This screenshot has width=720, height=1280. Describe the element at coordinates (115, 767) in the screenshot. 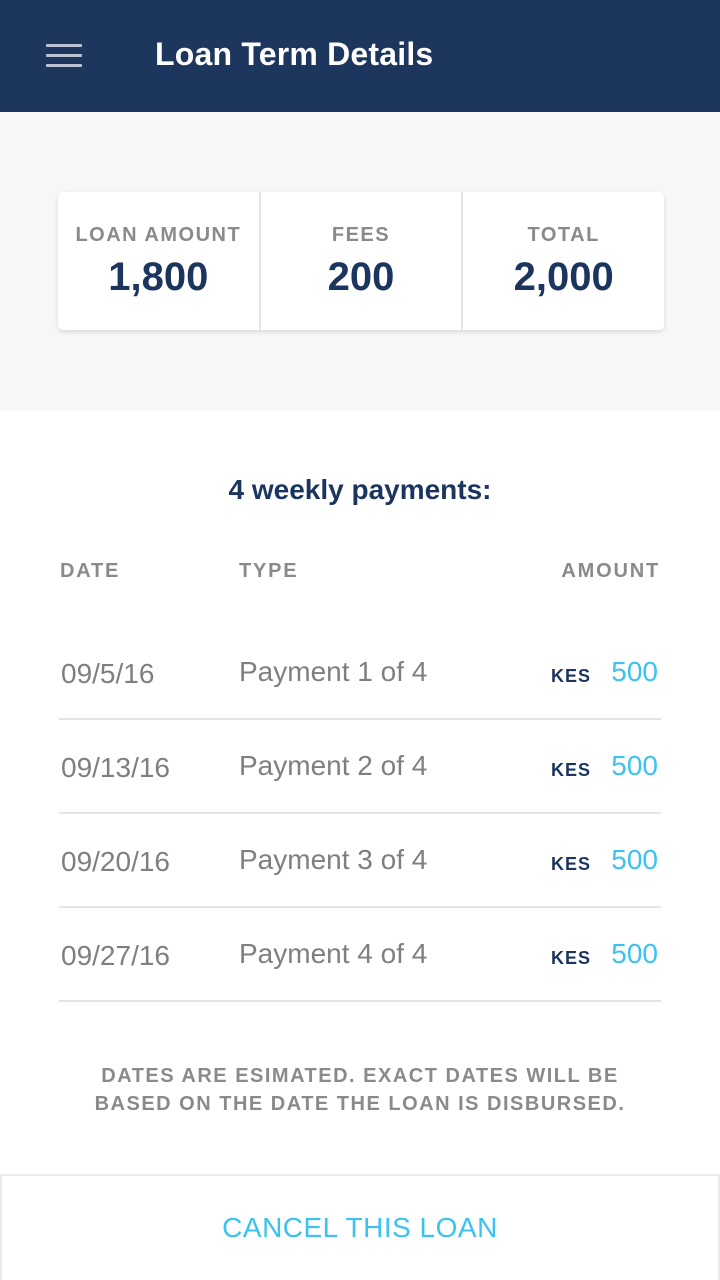

I see `payment-date: 09/13/16` at that location.